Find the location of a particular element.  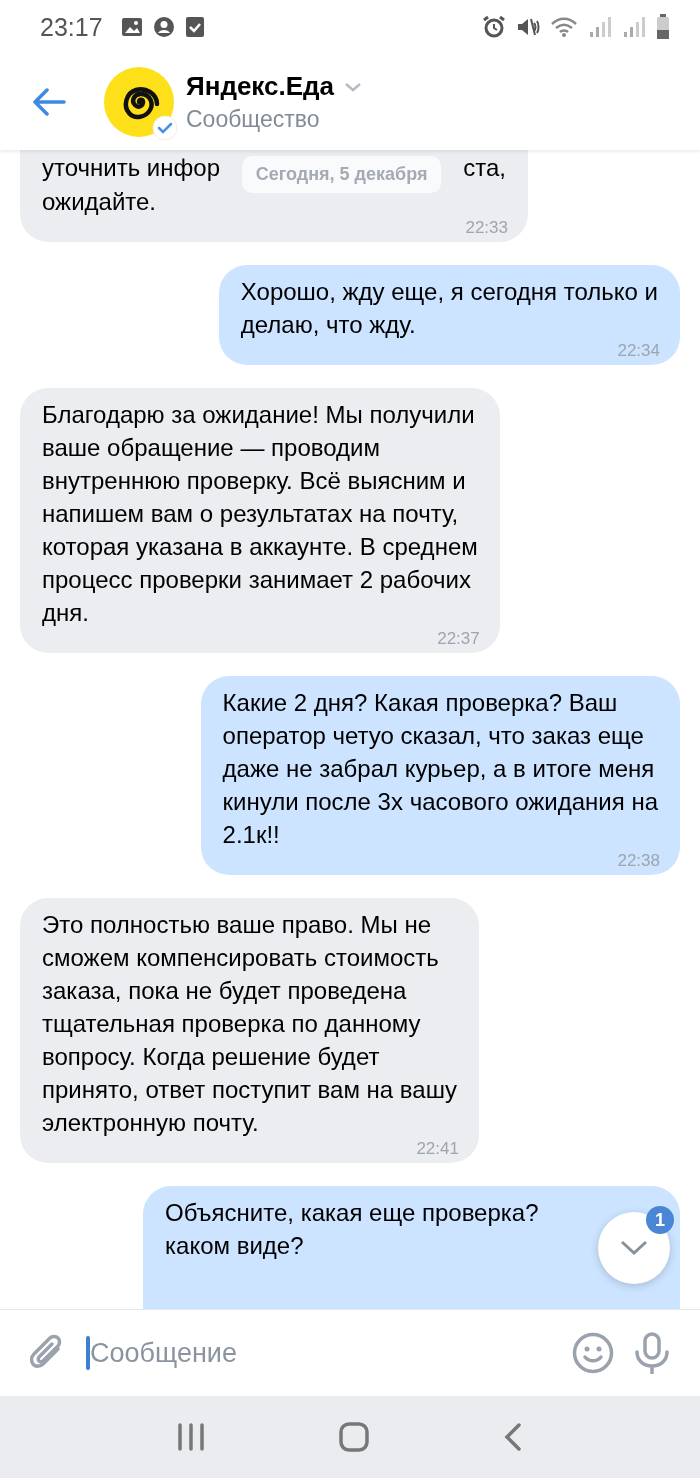

image-icon is located at coordinates (131, 27).